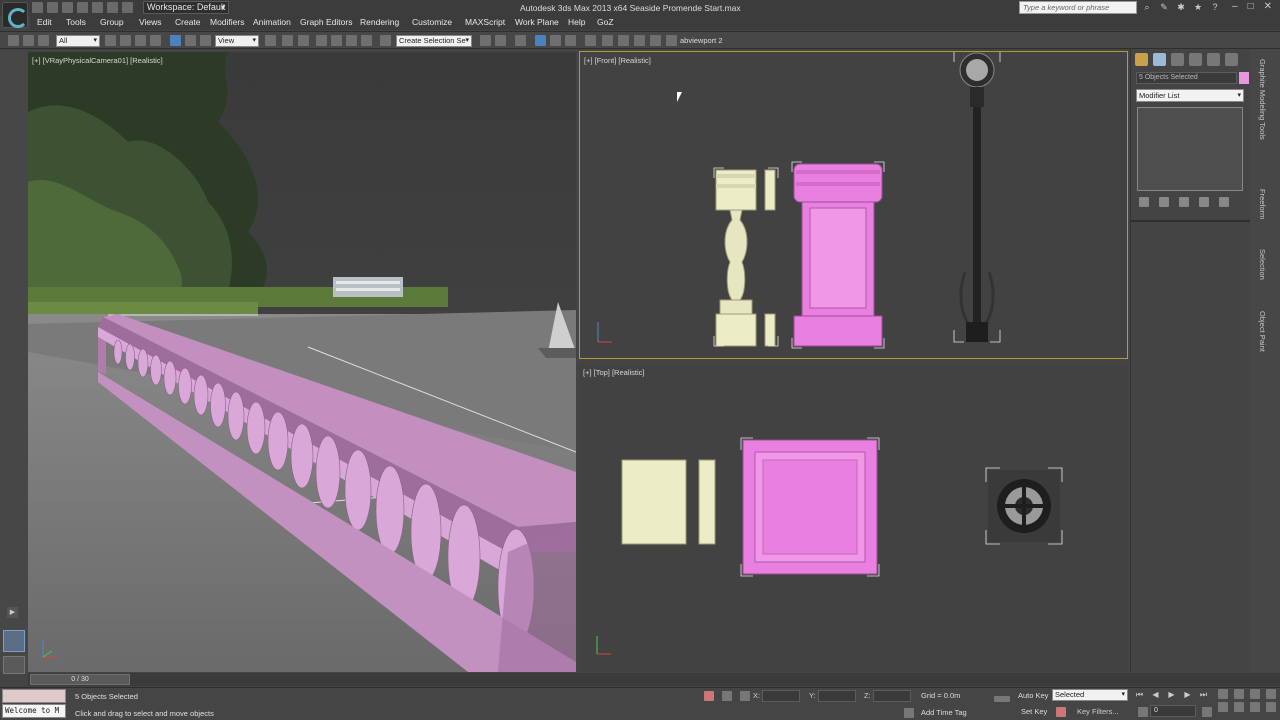  Describe the element at coordinates (186, 7) in the screenshot. I see `workspace-dropdown: Workspace: Default` at that location.